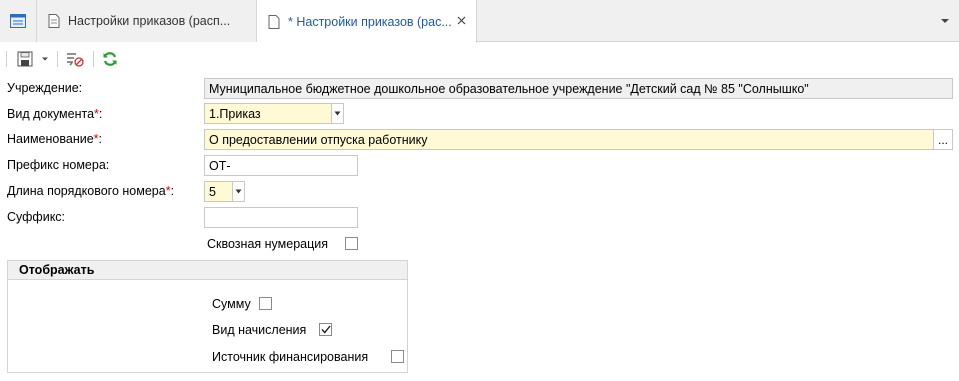  I want to click on option-checkbox-accrual-type, so click(325, 329).